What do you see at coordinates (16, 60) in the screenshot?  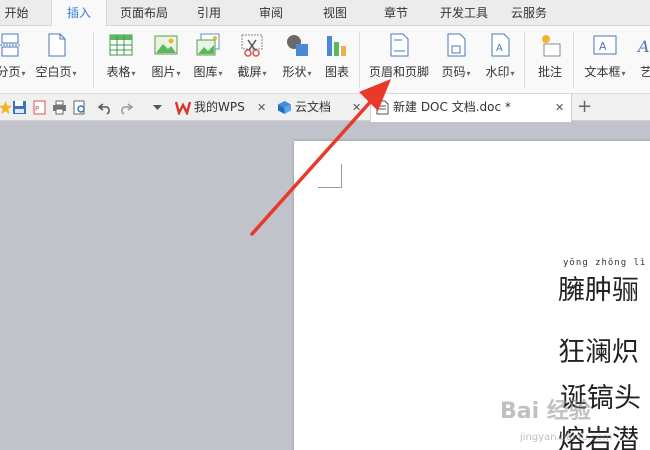 I see `page-break-button: 分页▾` at bounding box center [16, 60].